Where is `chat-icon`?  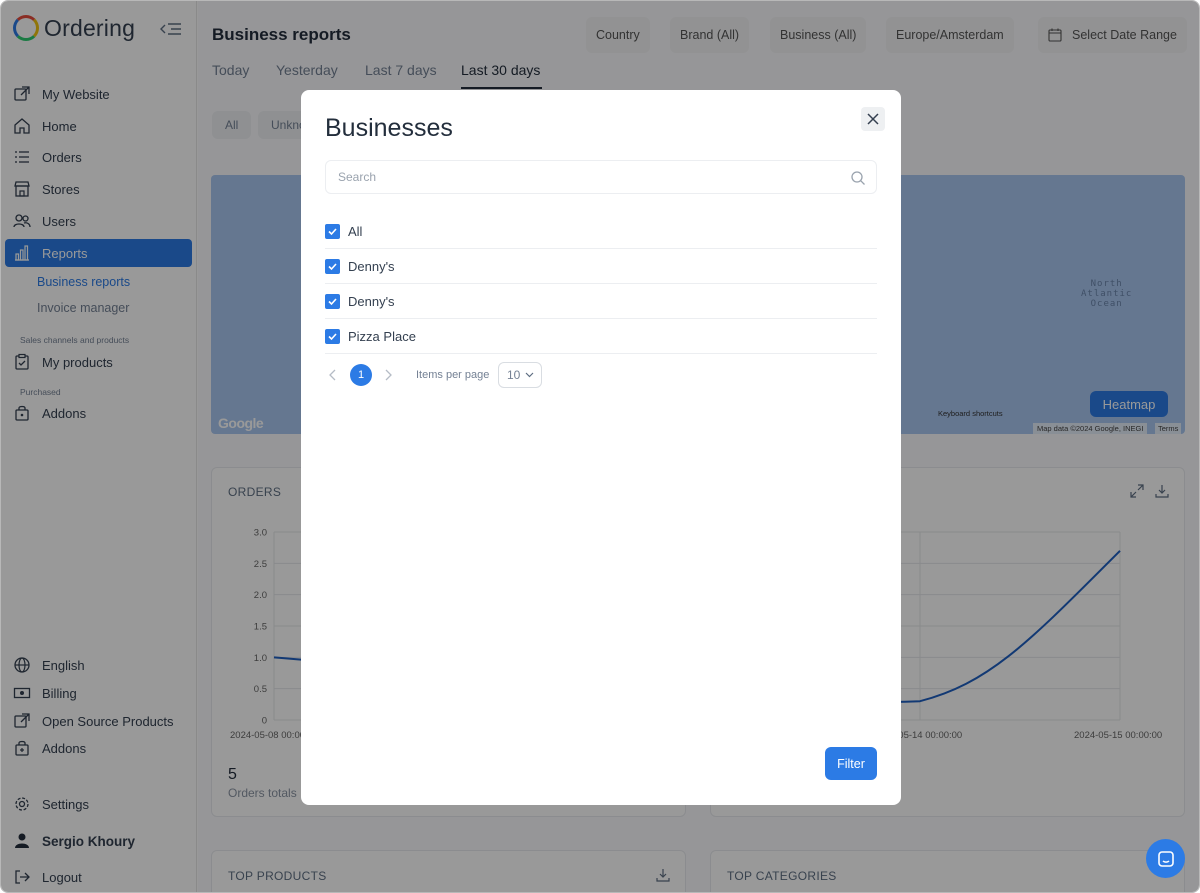 chat-icon is located at coordinates (1166, 859).